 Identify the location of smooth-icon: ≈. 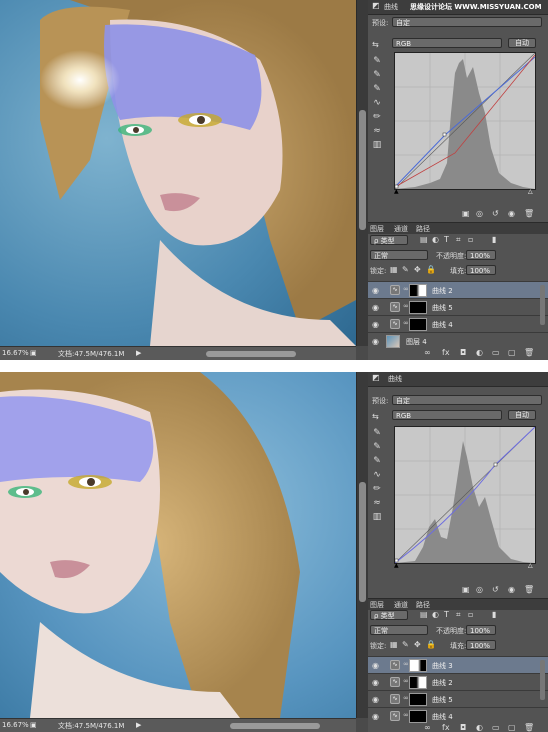
(377, 505).